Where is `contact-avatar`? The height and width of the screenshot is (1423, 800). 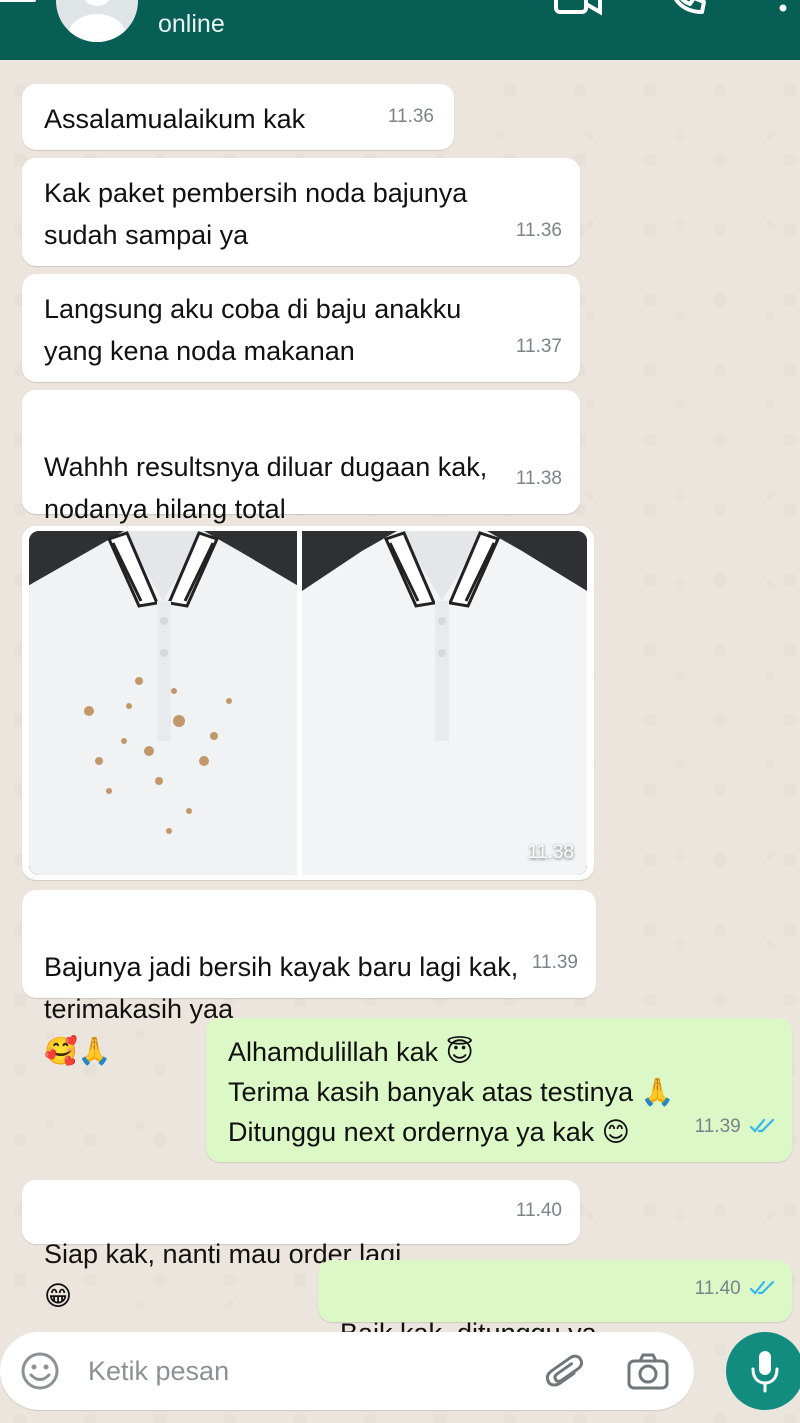
contact-avatar is located at coordinates (97, 21).